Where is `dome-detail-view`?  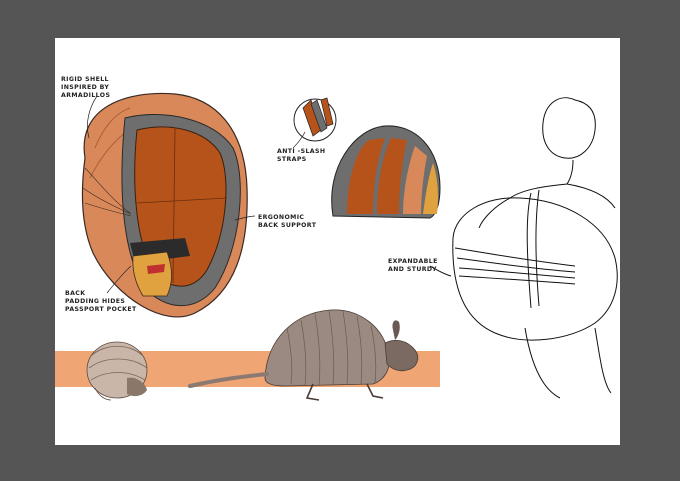 dome-detail-view is located at coordinates (386, 172).